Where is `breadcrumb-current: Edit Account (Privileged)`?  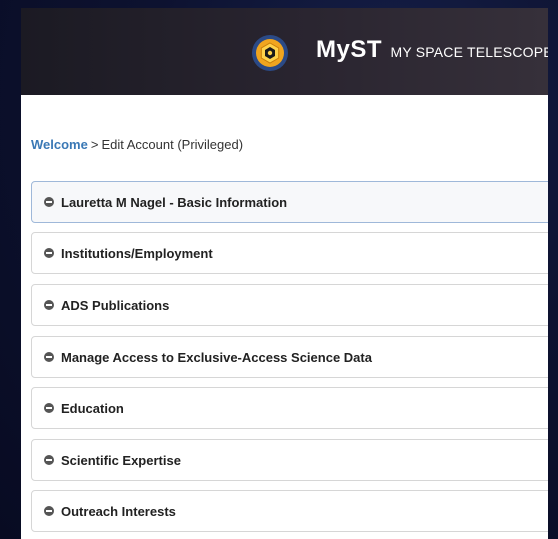
breadcrumb-current: Edit Account (Privileged) is located at coordinates (172, 144).